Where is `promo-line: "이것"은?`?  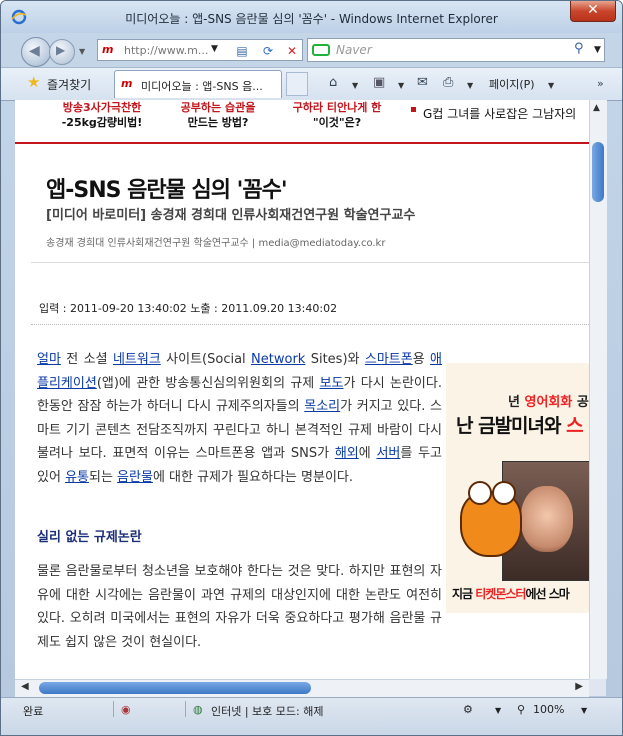
promo-line: "이것"은? is located at coordinates (337, 122).